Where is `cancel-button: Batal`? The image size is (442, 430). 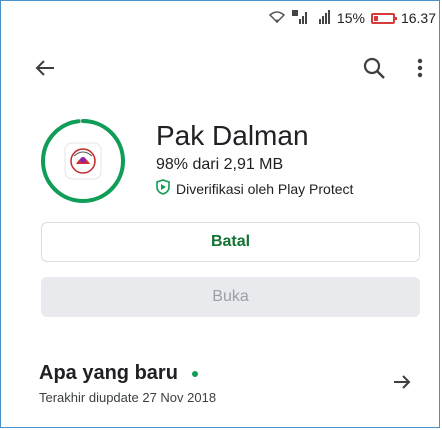 cancel-button: Batal is located at coordinates (230, 242).